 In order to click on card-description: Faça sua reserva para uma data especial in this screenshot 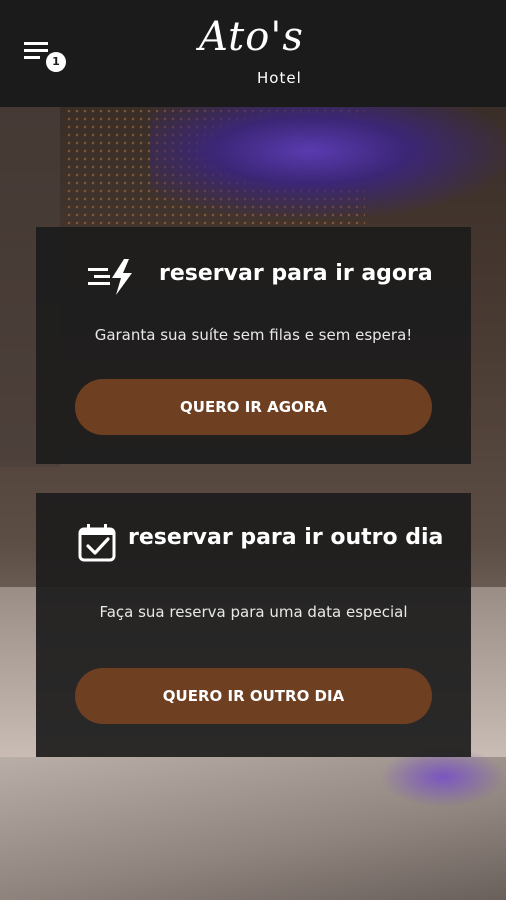, I will do `click(253, 612)`.